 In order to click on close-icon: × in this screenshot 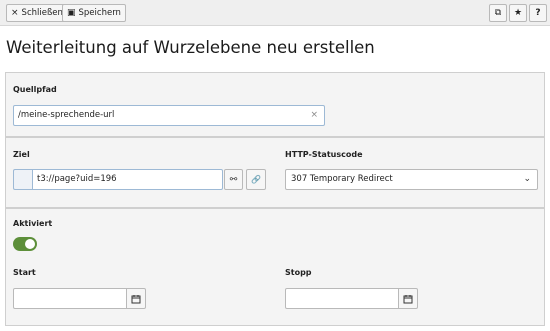, I will do `click(15, 12)`.